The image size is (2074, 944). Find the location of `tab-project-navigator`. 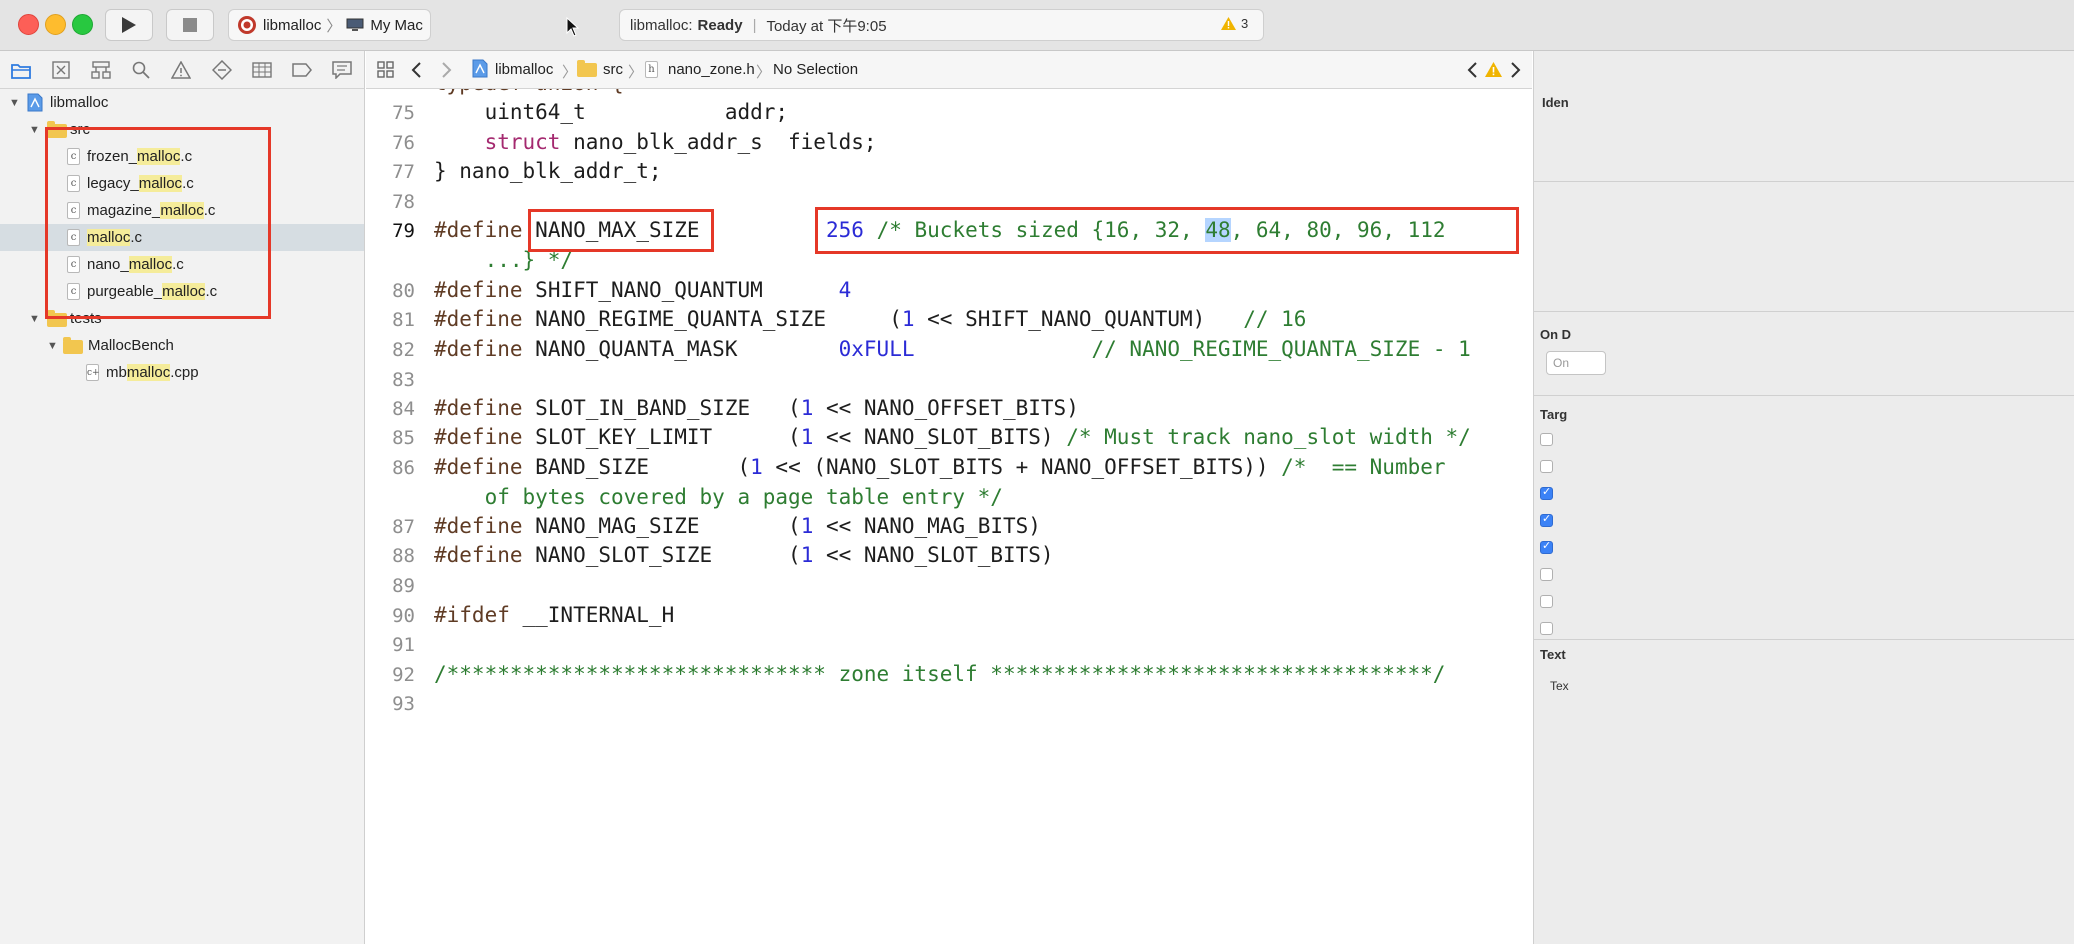

tab-project-navigator is located at coordinates (21, 70).